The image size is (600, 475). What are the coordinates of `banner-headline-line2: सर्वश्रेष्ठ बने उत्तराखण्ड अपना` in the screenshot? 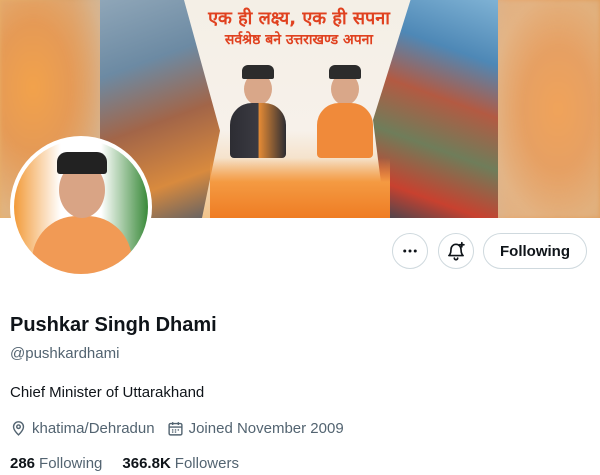 It's located at (299, 40).